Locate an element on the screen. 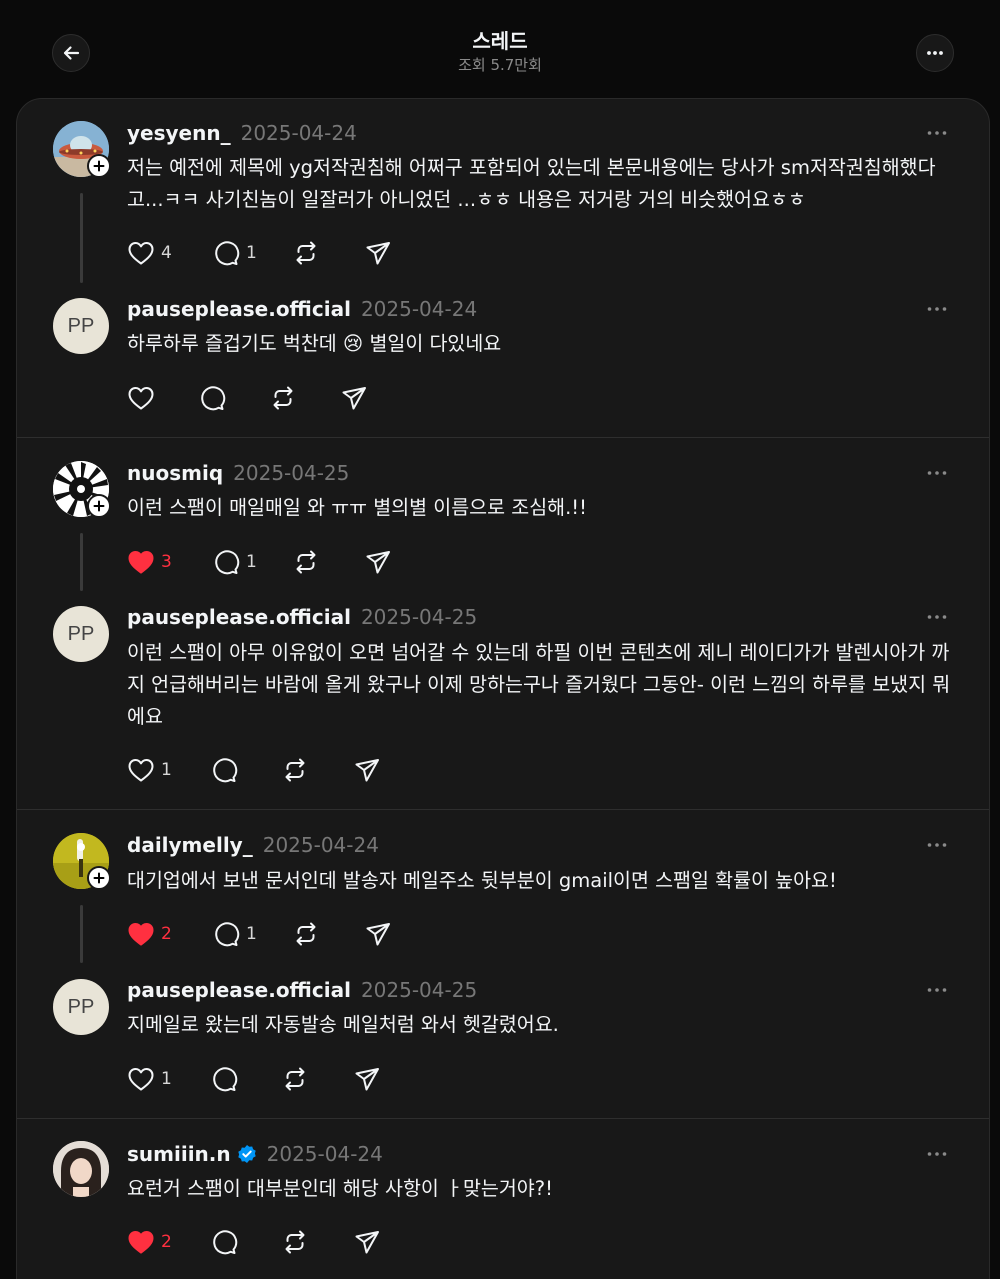  username: yesyenn_ is located at coordinates (179, 133).